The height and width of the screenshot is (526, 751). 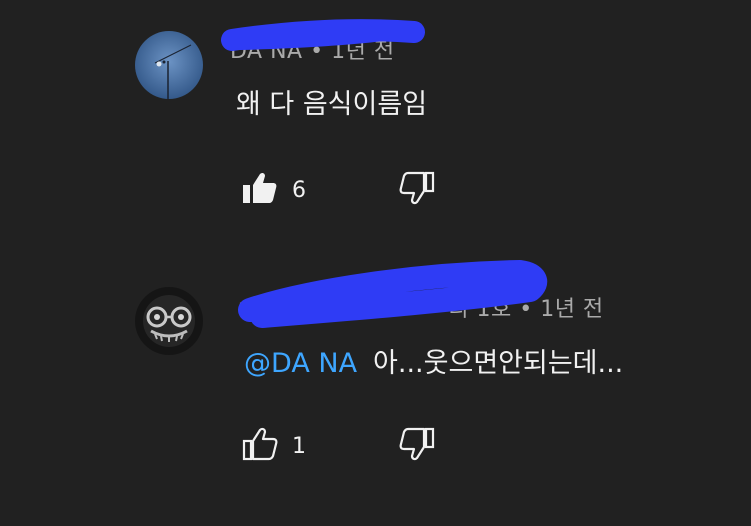 What do you see at coordinates (332, 104) in the screenshot?
I see `comment-text: 왜 다 음식이름임` at bounding box center [332, 104].